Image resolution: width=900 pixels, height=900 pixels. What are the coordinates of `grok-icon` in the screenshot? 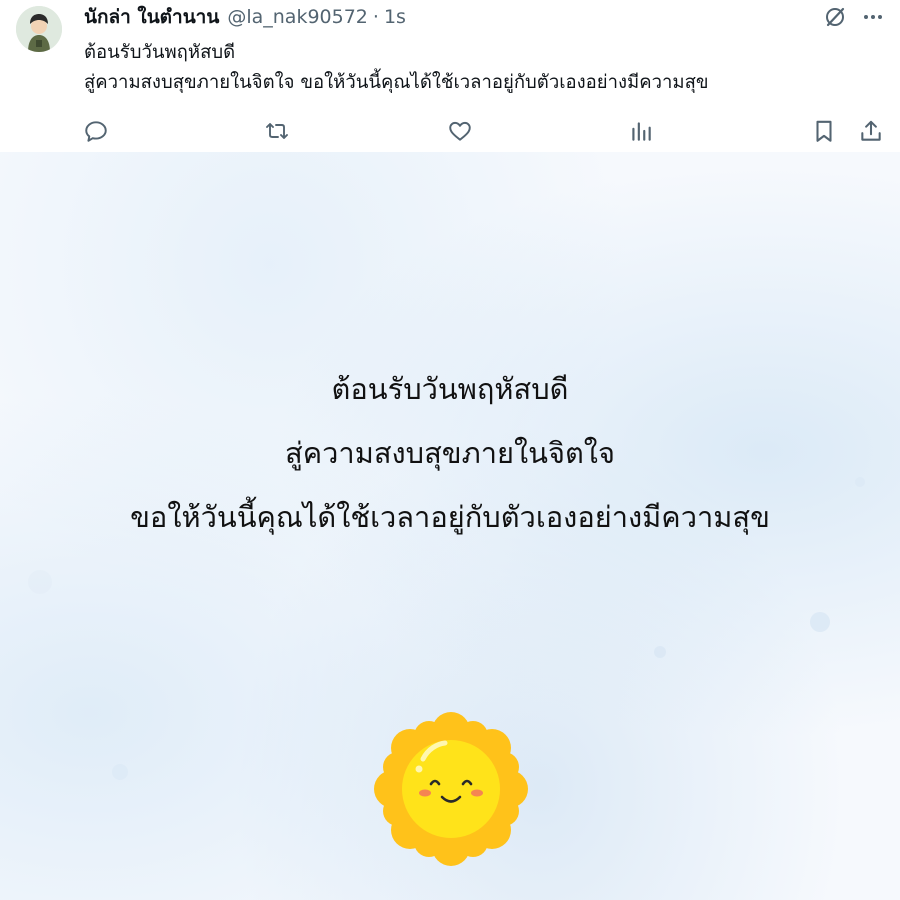 It's located at (835, 17).